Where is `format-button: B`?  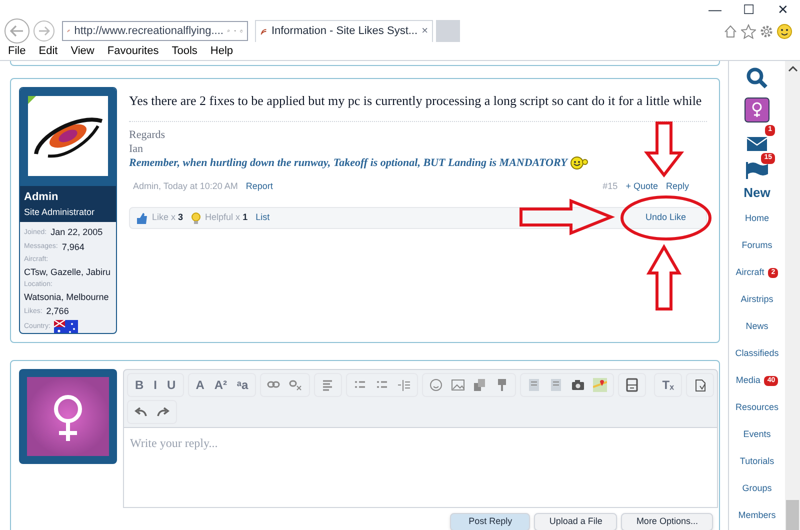
format-button: B is located at coordinates (139, 385).